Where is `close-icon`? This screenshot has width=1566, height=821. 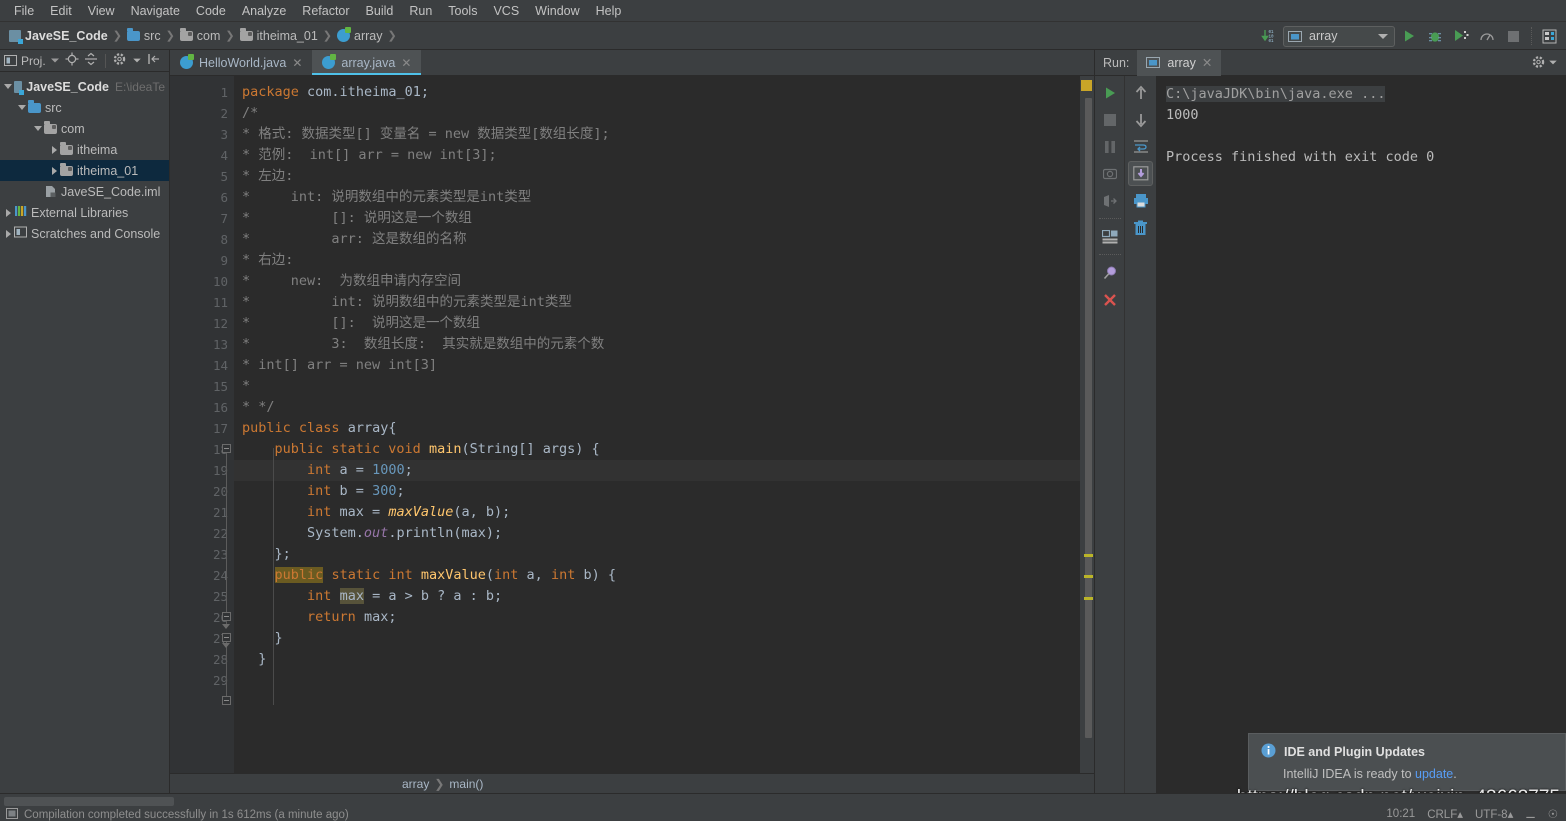
close-icon is located at coordinates (1109, 299).